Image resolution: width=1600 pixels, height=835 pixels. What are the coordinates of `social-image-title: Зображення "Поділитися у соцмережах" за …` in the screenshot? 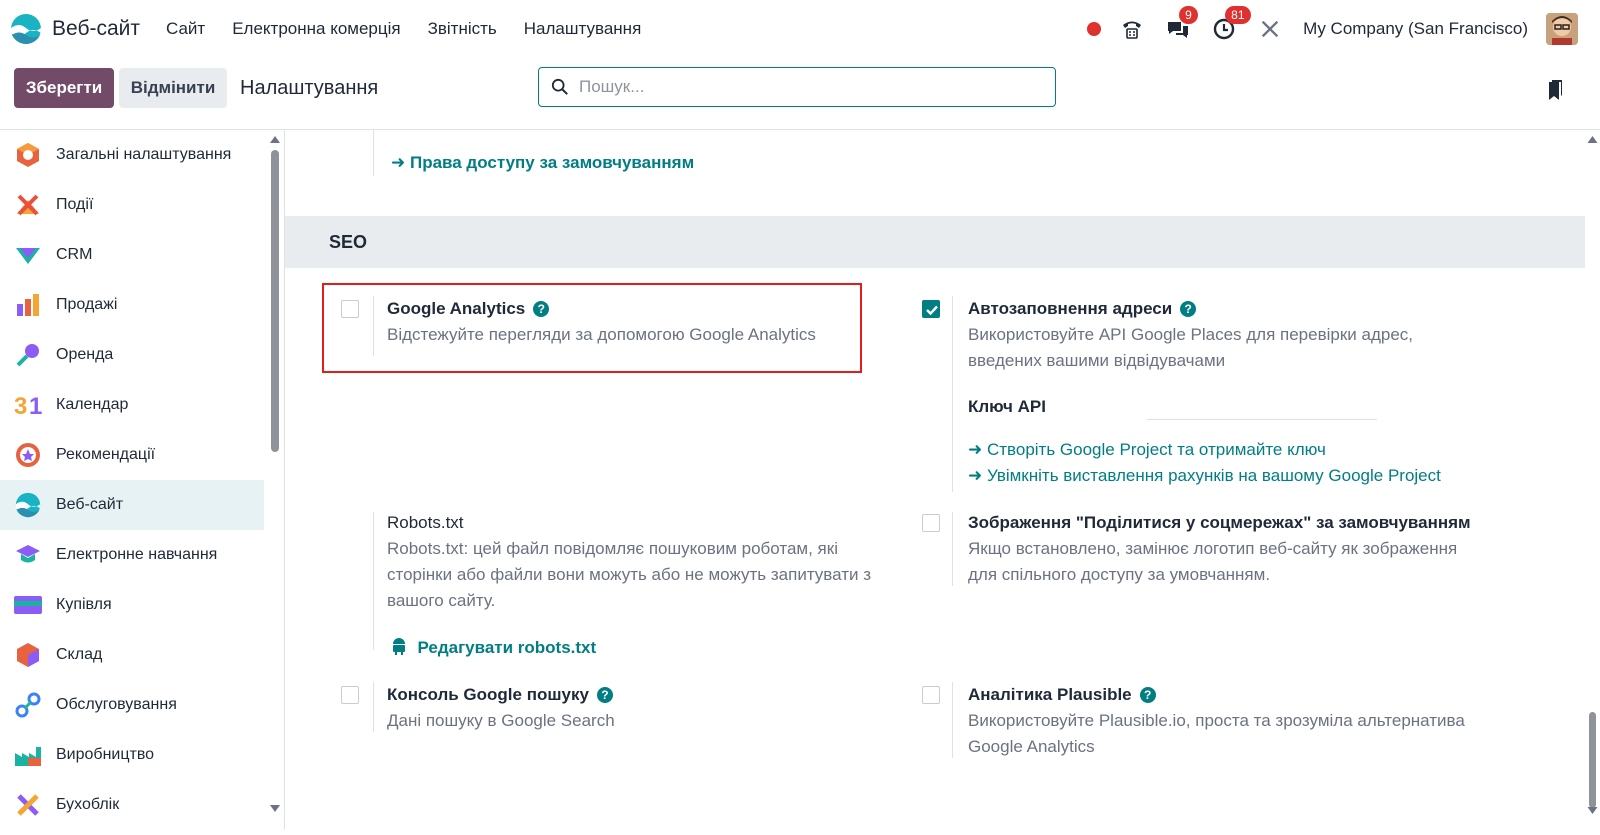 It's located at (1219, 522).